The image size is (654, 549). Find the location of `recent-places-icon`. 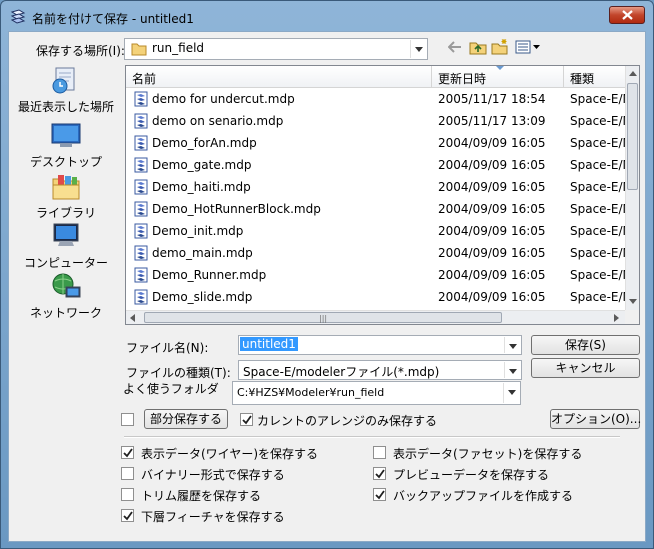

recent-places-icon is located at coordinates (63, 80).